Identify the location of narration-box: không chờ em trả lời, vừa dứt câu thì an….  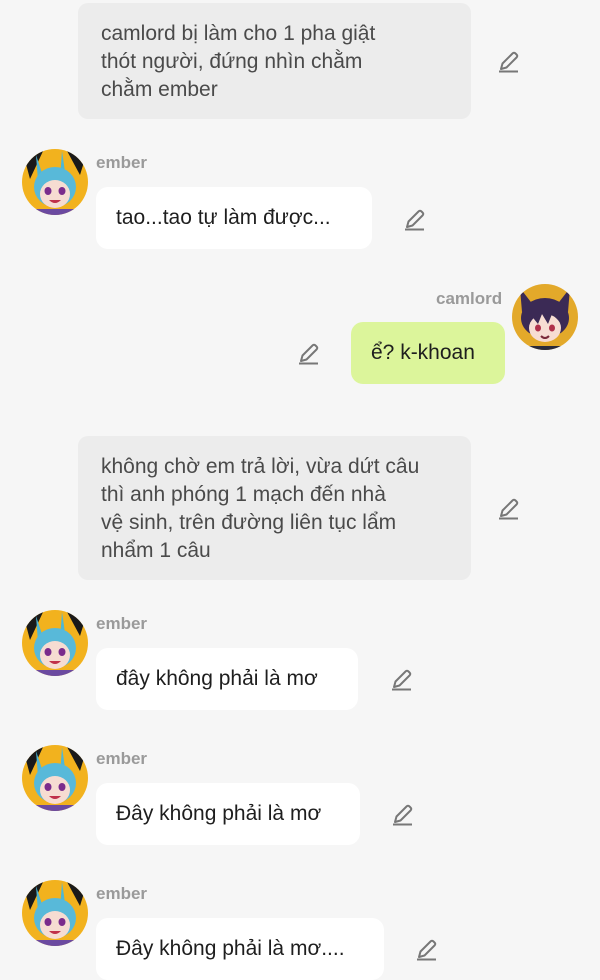
(274, 508).